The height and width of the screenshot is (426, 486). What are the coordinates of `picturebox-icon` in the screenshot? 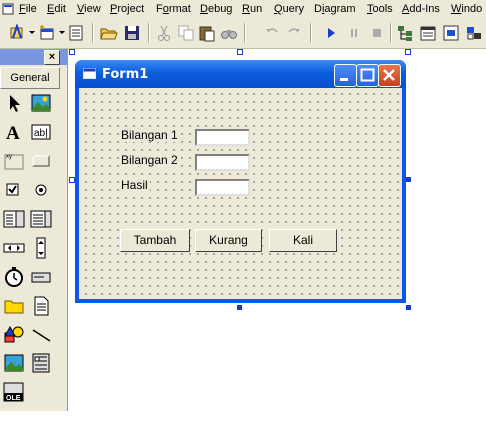 It's located at (41, 103).